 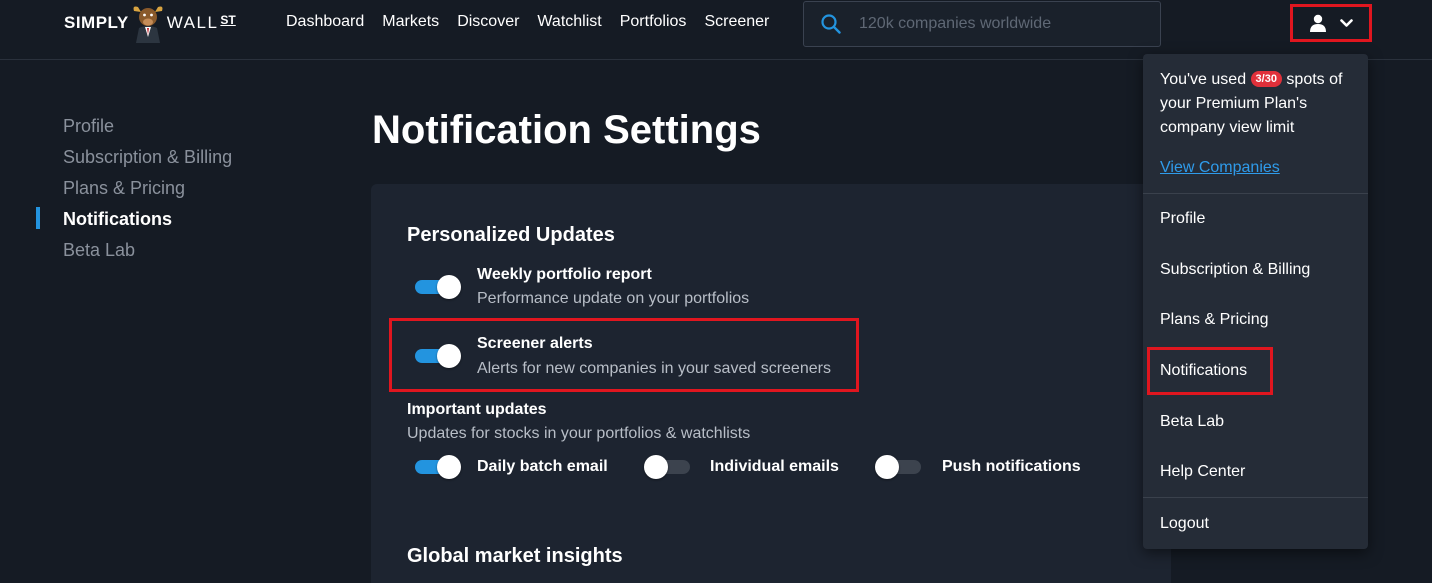 What do you see at coordinates (1317, 23) in the screenshot?
I see `user-icon` at bounding box center [1317, 23].